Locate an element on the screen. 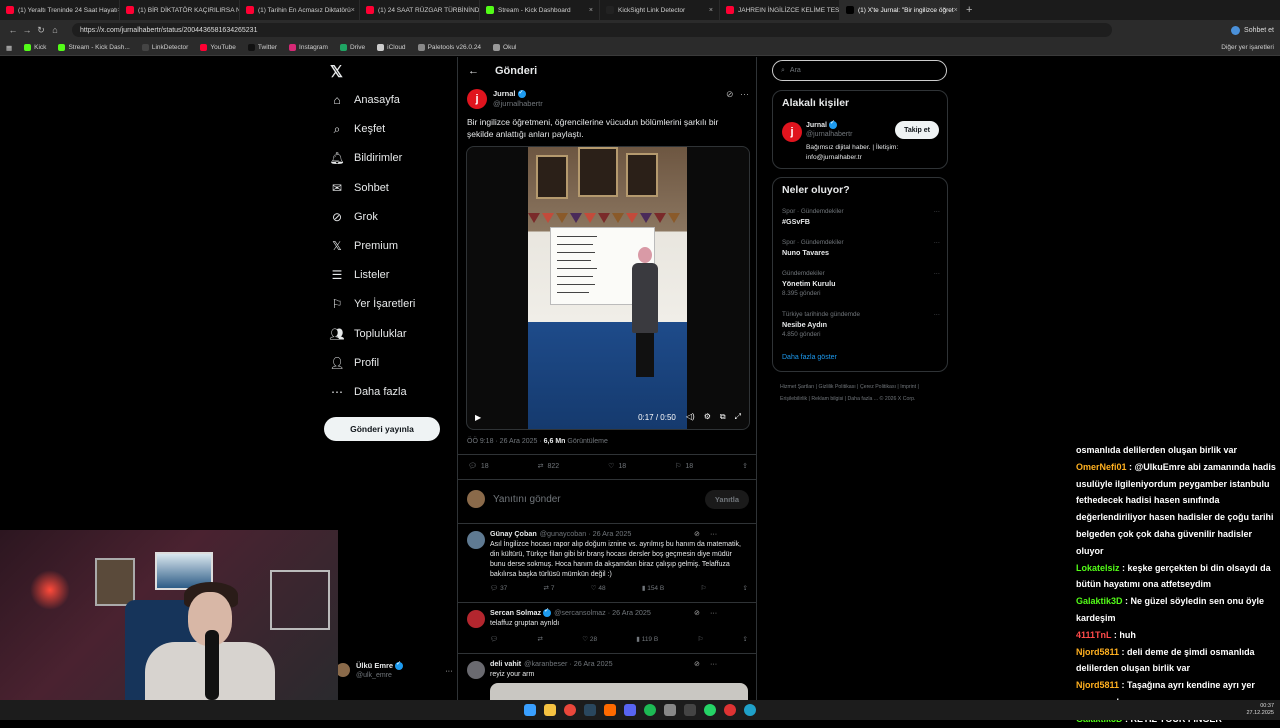 The image size is (1280, 728). pip-icon: ⧉ is located at coordinates (723, 417).